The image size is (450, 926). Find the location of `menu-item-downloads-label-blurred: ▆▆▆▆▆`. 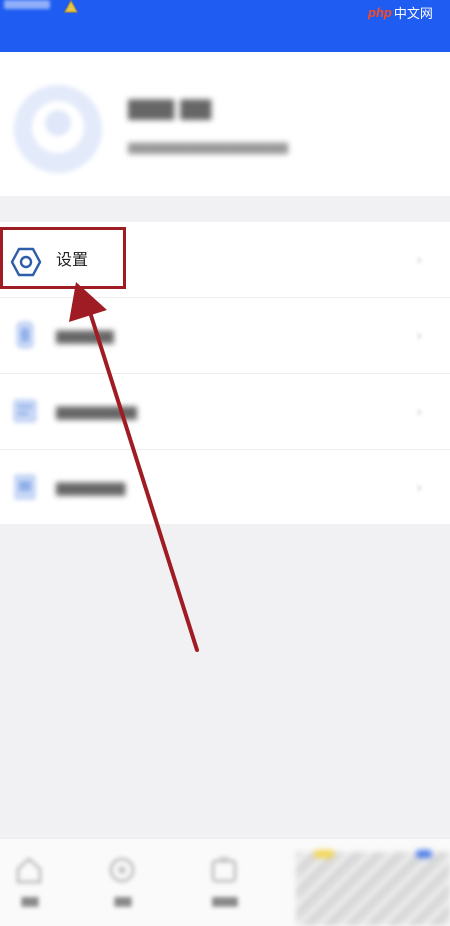

menu-item-downloads-label-blurred: ▆▆▆▆▆ is located at coordinates (85, 335).